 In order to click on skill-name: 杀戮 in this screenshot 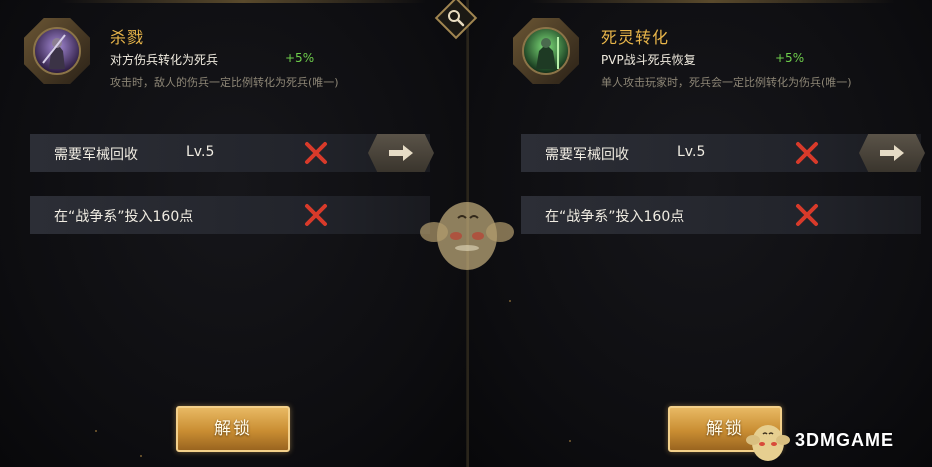, I will do `click(127, 37)`.